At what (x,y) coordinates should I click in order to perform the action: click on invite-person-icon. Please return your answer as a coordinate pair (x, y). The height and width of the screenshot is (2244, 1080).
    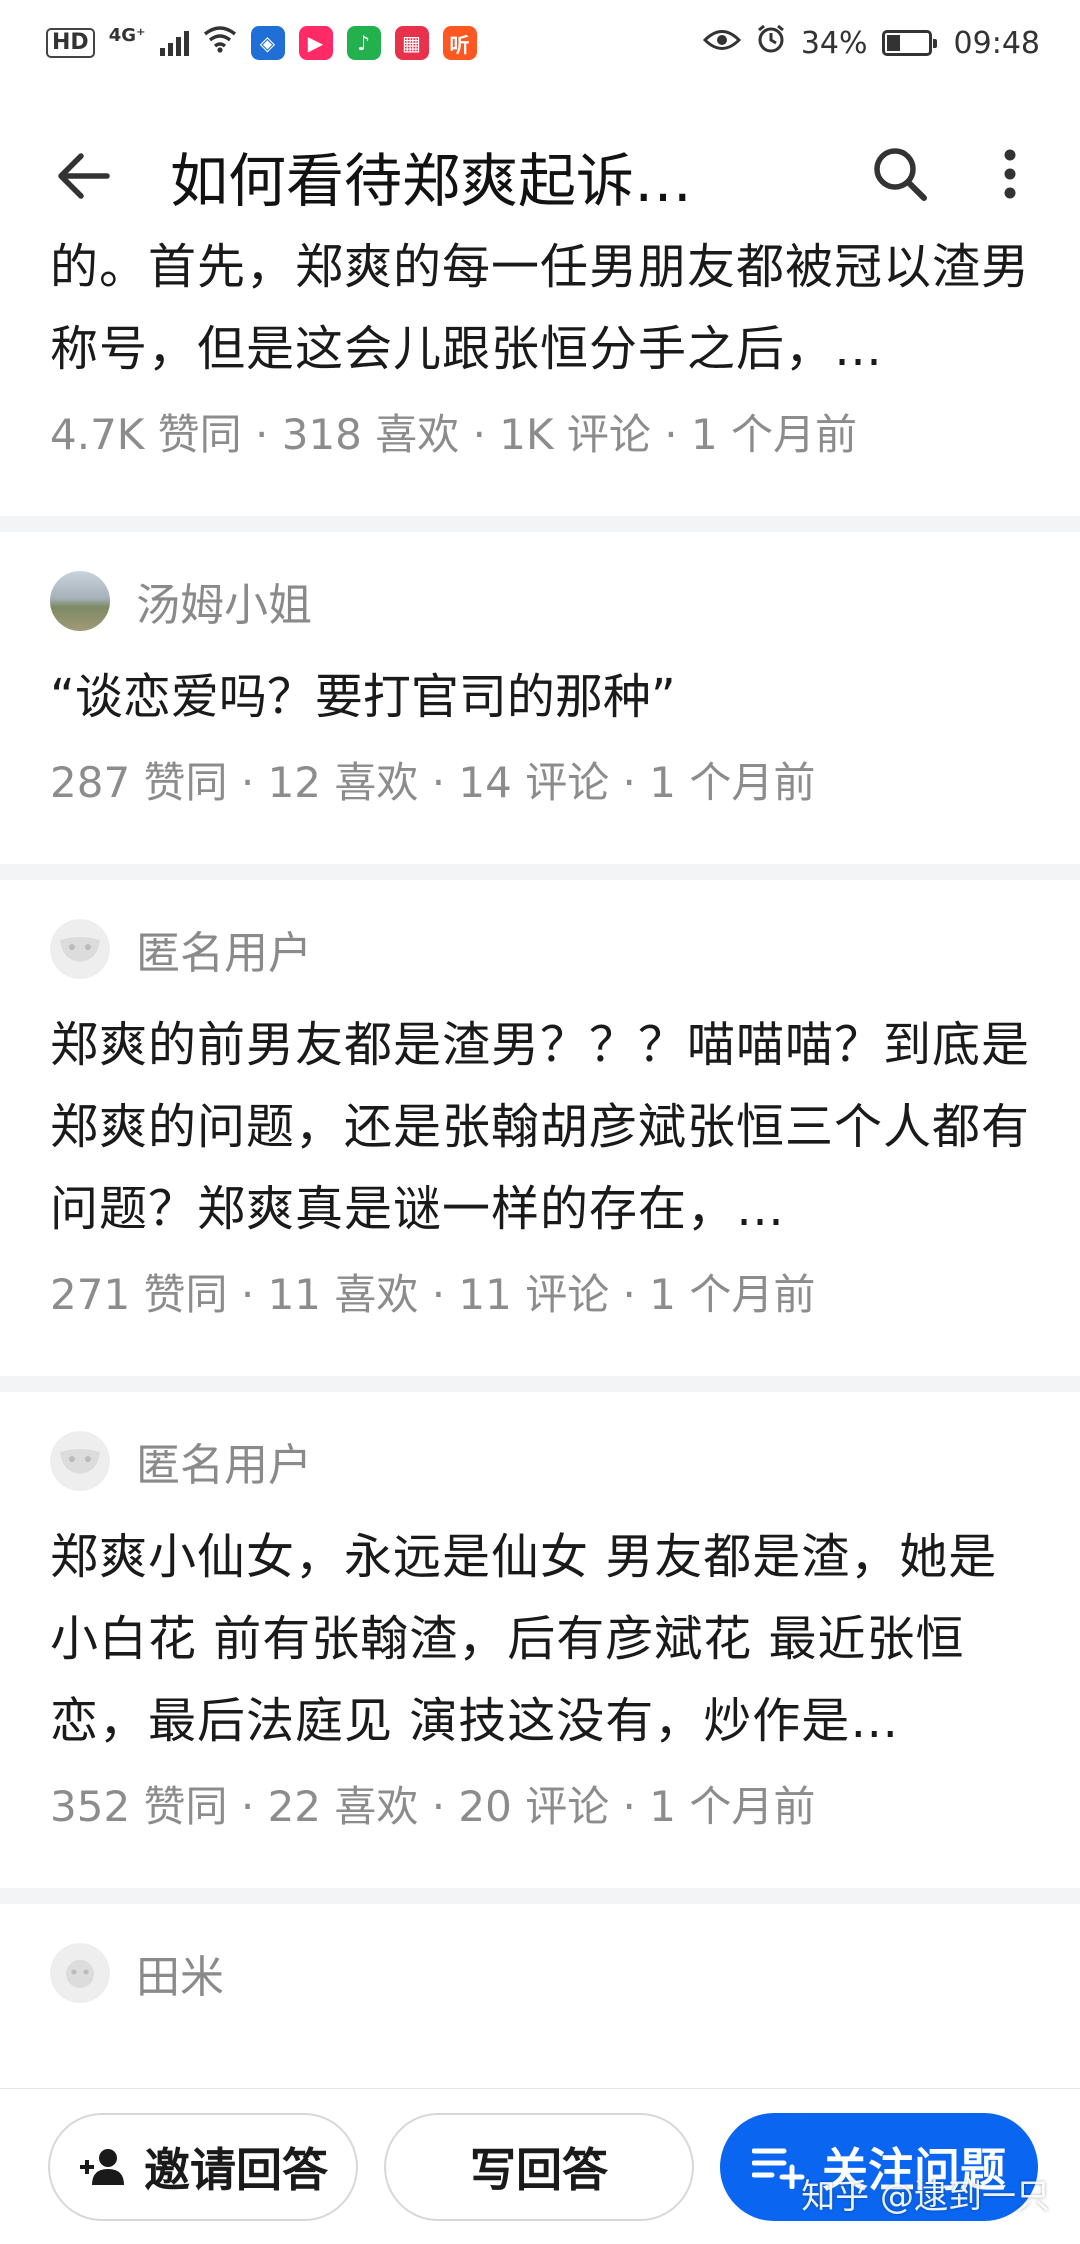
    Looking at the image, I should click on (102, 2166).